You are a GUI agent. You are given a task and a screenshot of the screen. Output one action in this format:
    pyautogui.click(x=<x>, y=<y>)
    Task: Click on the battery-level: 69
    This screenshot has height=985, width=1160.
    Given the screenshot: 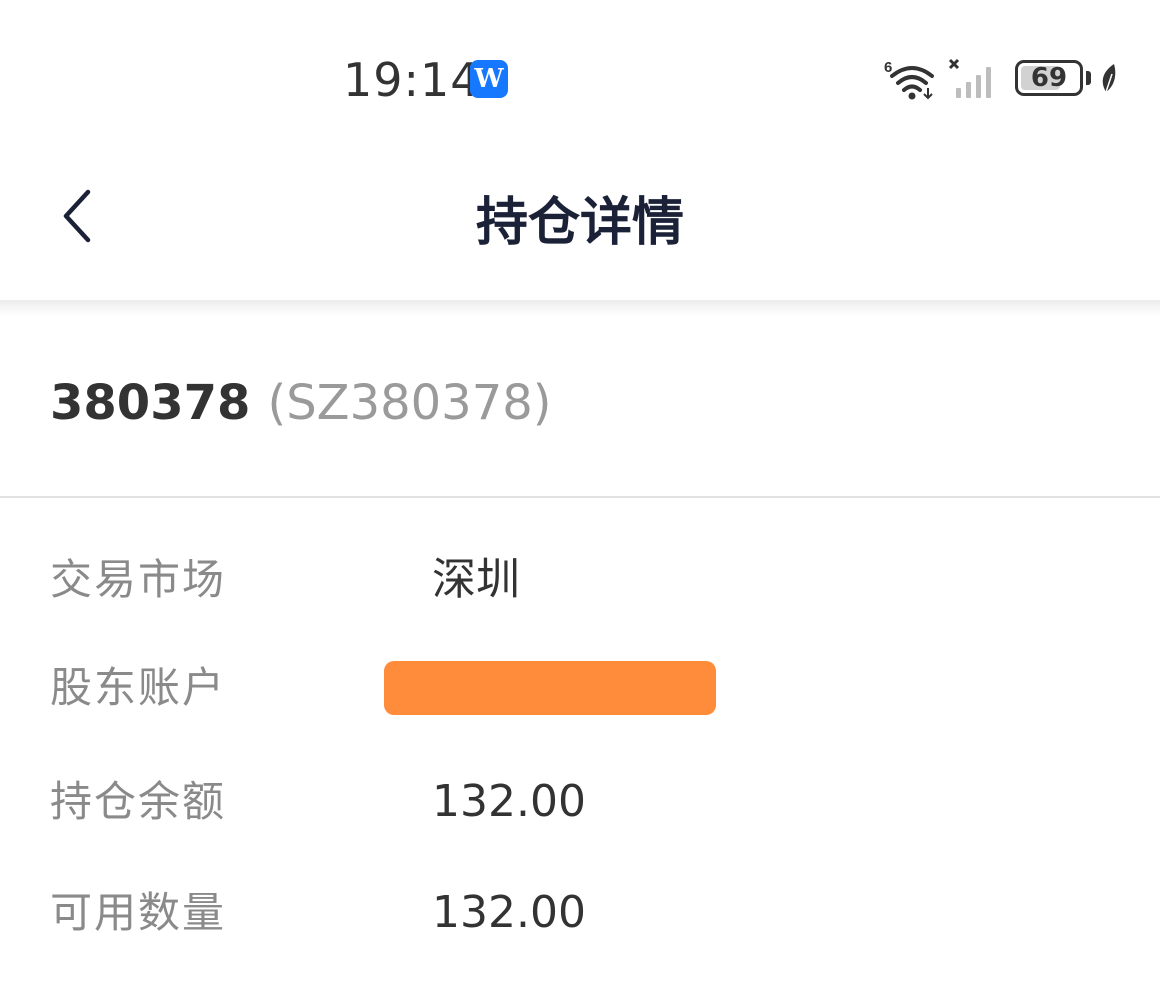 What is the action you would take?
    pyautogui.click(x=1049, y=78)
    